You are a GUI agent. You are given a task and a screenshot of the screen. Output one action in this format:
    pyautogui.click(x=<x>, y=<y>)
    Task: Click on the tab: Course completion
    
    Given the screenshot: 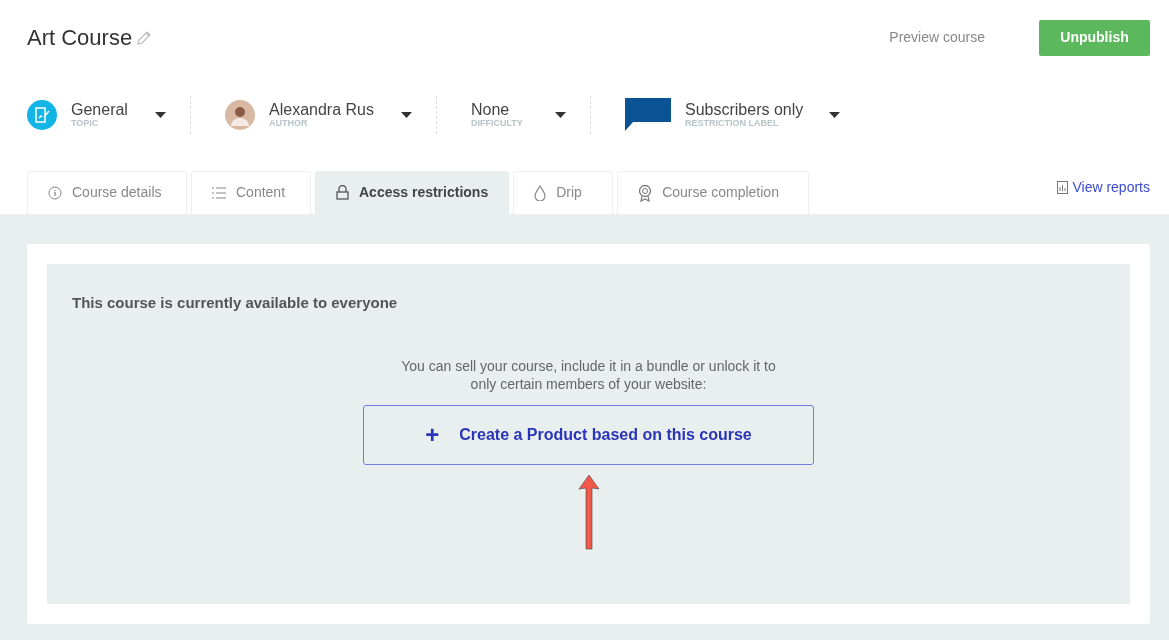 What is the action you would take?
    pyautogui.click(x=713, y=192)
    